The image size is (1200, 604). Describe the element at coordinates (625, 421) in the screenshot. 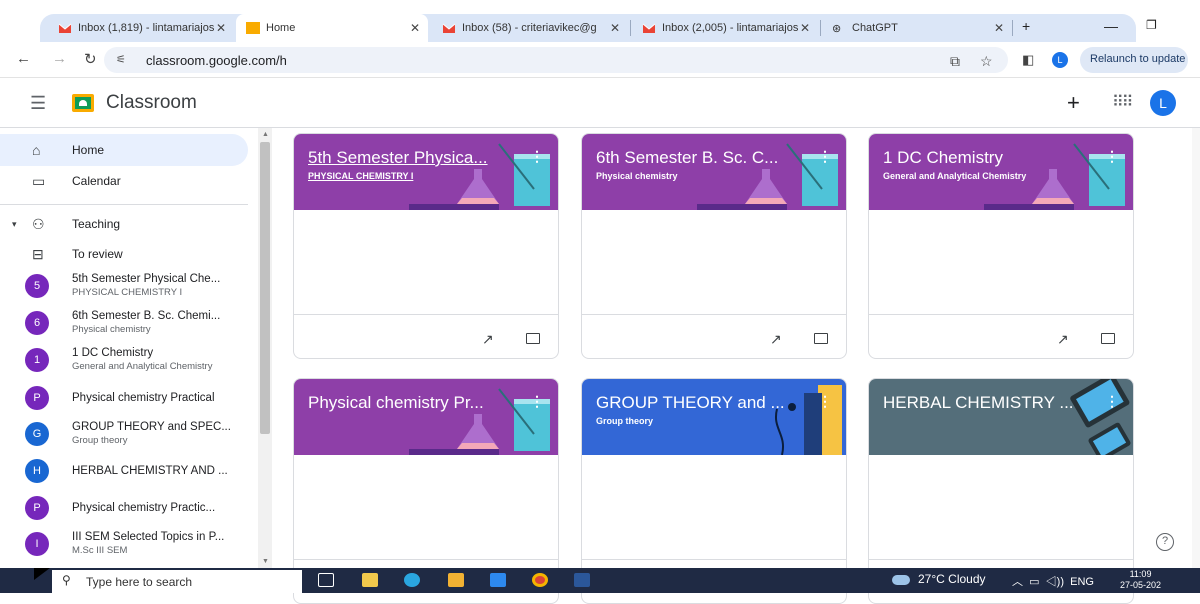

I see `card-subtitle: Group theory` at that location.